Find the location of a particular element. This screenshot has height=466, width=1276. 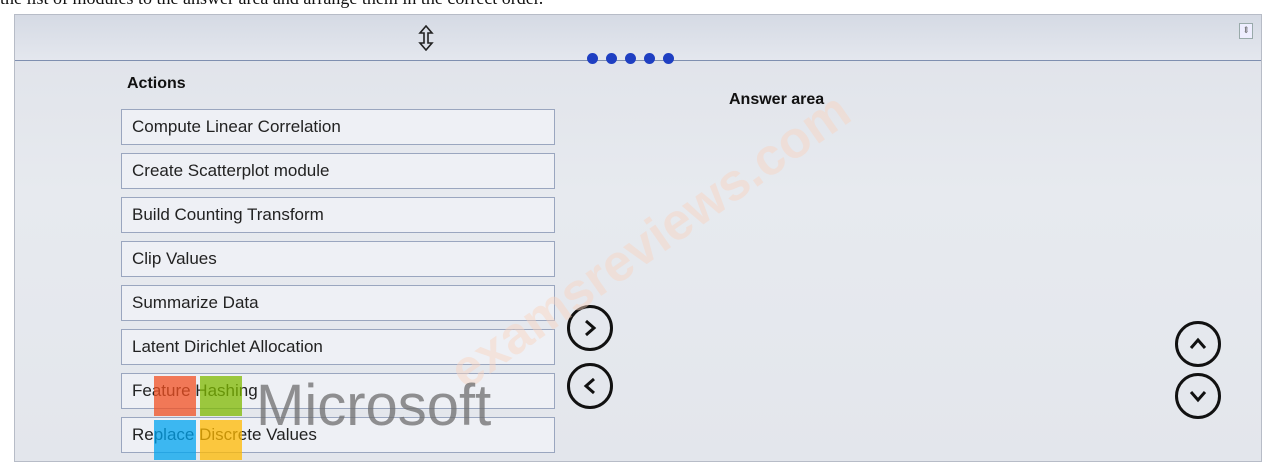

action-item: Compute Linear Correlation is located at coordinates (338, 127).